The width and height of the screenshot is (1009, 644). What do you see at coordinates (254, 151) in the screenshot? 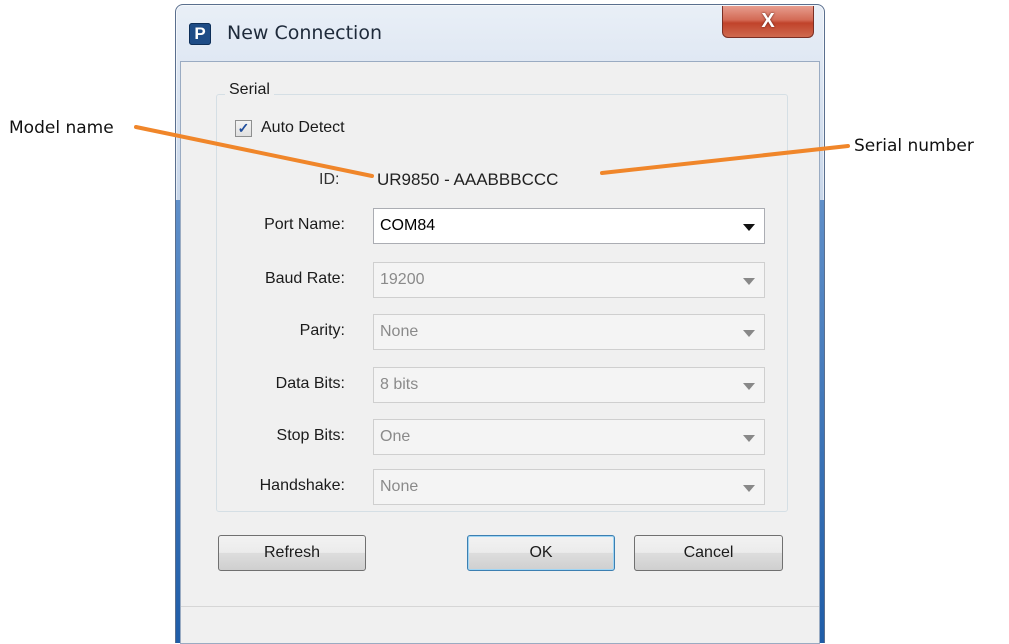
I see `model-name-leader-line` at bounding box center [254, 151].